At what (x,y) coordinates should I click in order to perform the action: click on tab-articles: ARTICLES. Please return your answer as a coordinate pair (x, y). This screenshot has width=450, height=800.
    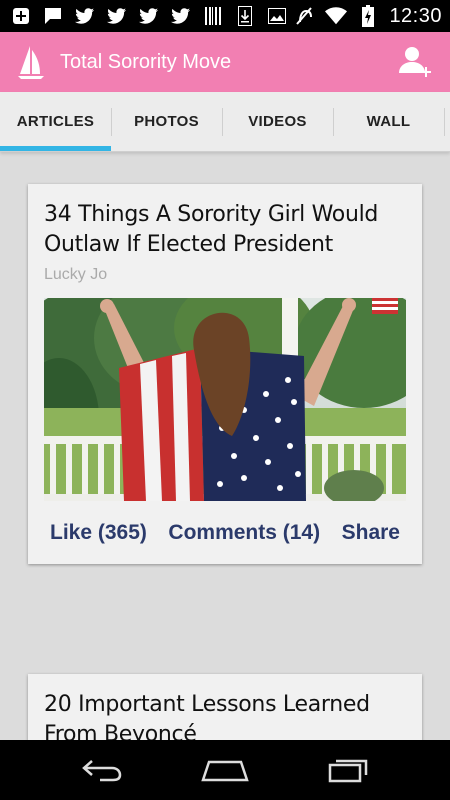
    Looking at the image, I should click on (55, 121).